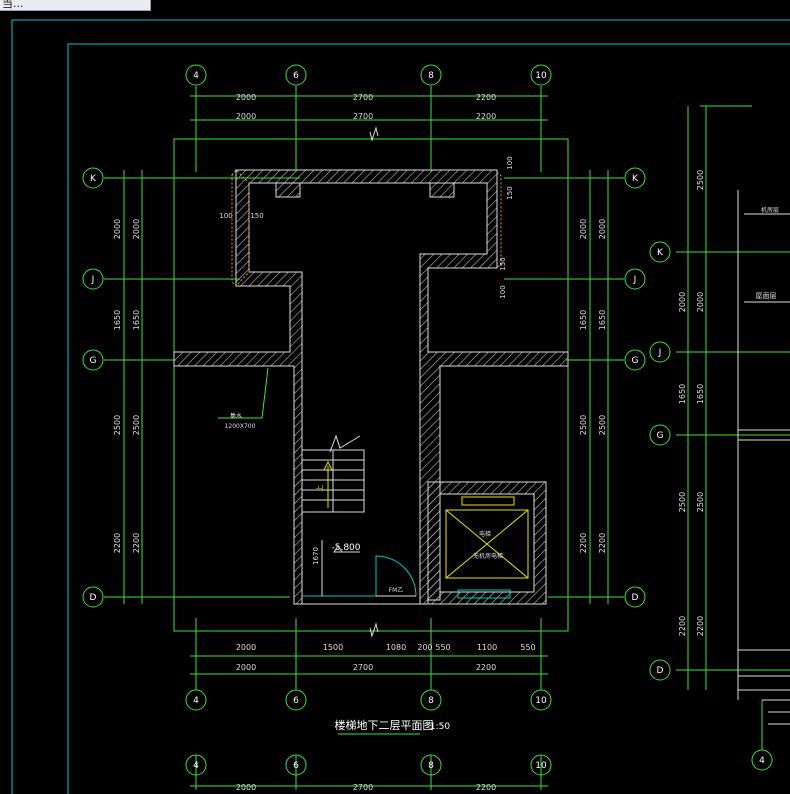 The height and width of the screenshot is (794, 790). I want to click on left-dim-inner-0: 2000, so click(136, 229).